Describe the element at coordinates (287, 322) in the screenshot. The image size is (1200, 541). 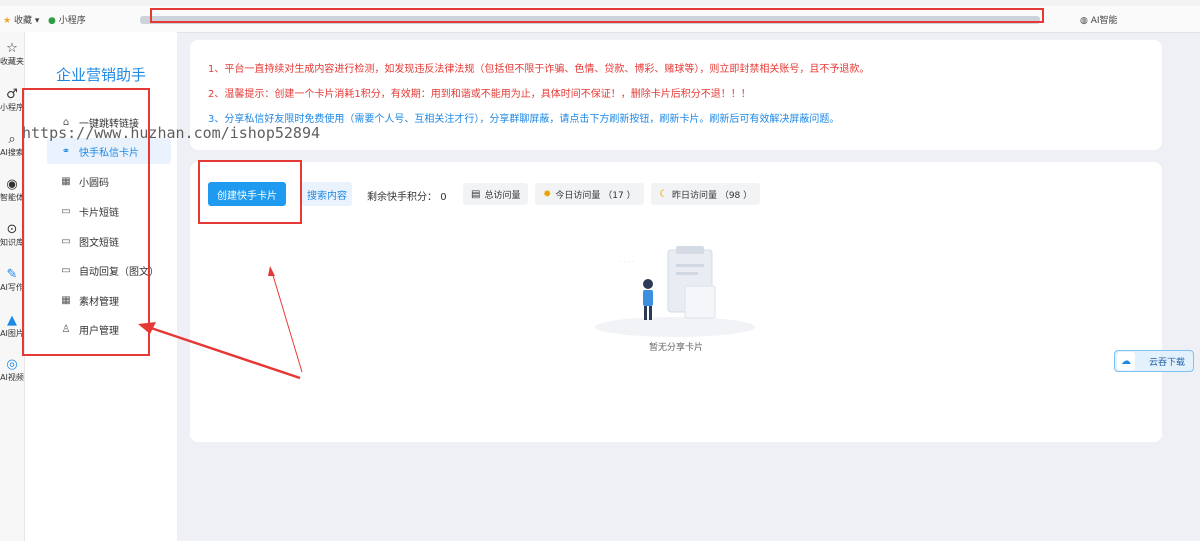
I see `arrow-line-to-create` at that location.